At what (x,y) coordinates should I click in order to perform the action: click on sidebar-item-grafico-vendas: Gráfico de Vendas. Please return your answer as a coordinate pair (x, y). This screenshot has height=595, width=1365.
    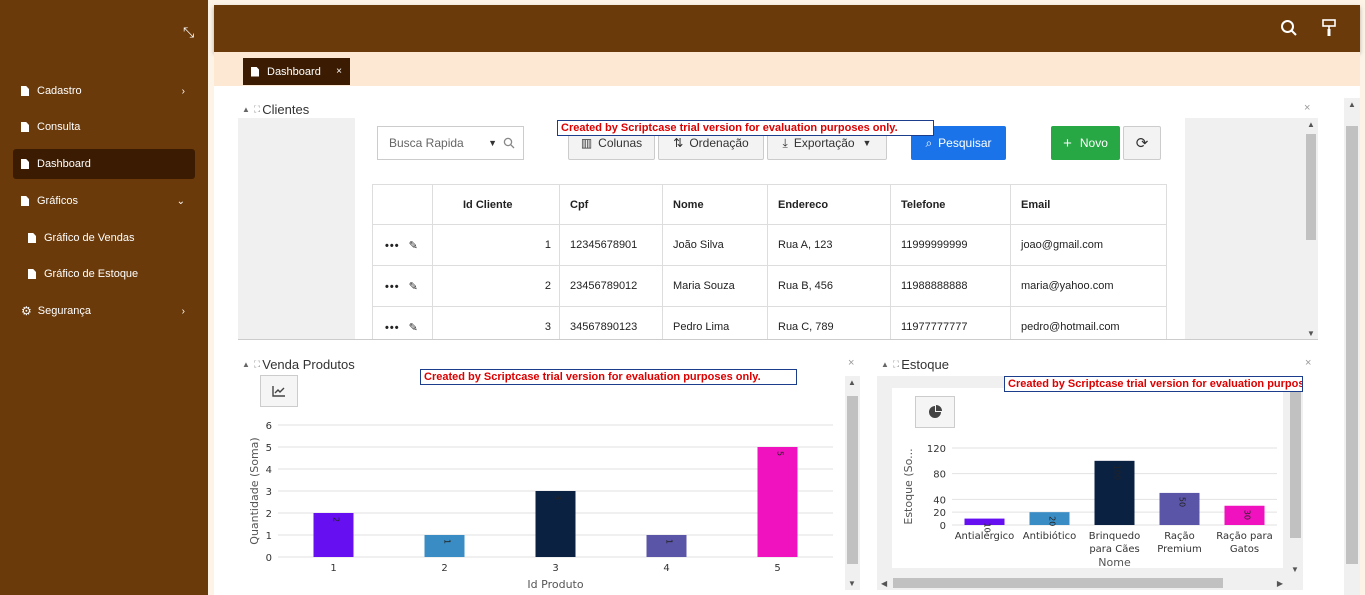
    Looking at the image, I should click on (104, 238).